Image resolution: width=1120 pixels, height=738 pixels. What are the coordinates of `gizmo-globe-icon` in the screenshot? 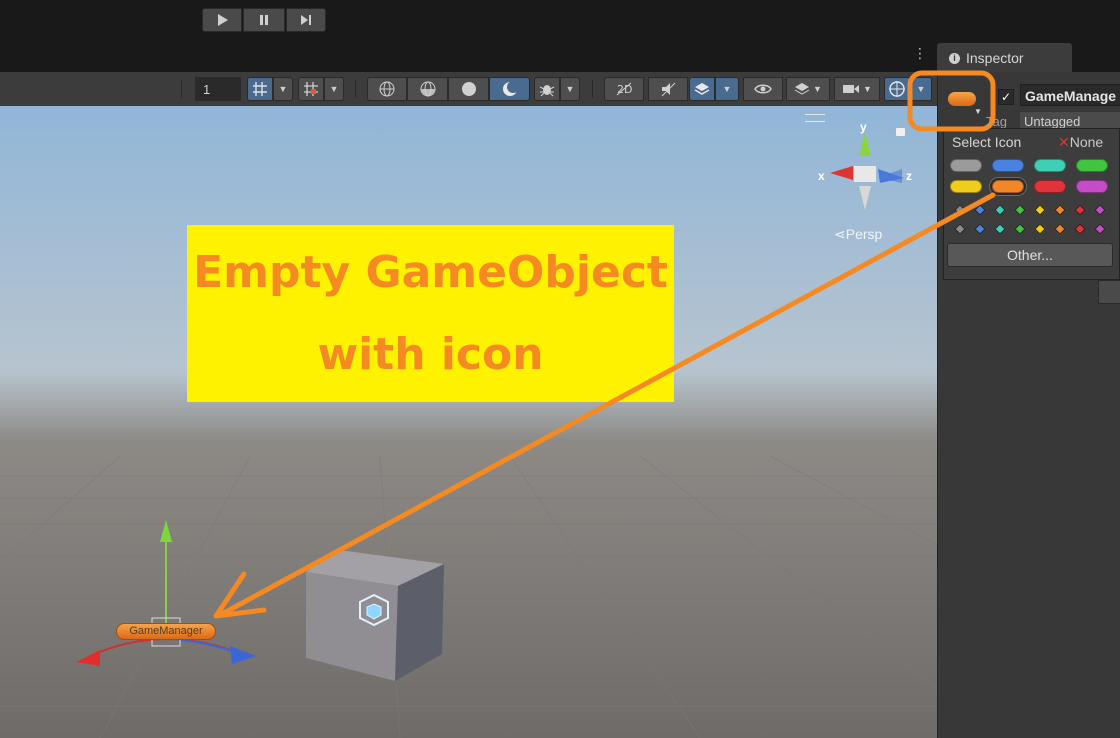 It's located at (897, 89).